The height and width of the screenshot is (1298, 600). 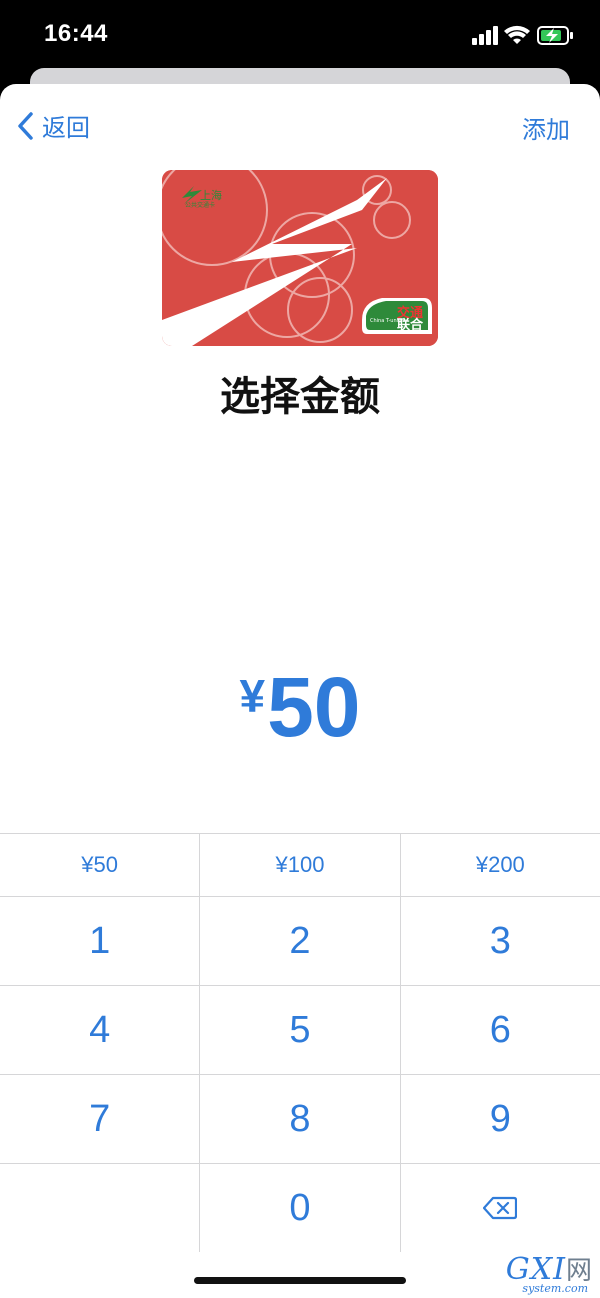 I want to click on quick-amount-100: ¥100, so click(x=299, y=865).